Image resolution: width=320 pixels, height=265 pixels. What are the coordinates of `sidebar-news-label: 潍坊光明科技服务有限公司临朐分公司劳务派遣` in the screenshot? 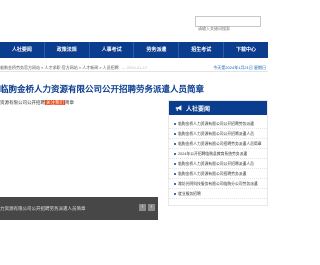 It's located at (218, 184).